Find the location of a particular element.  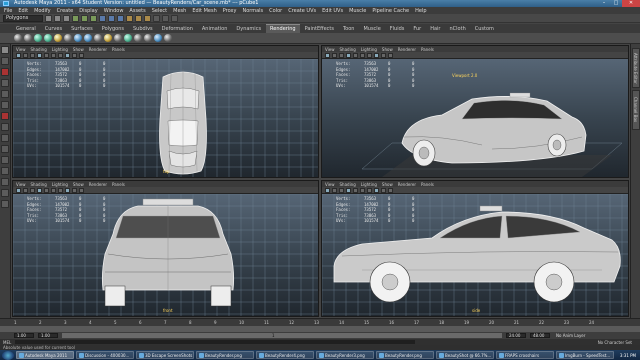

menu-item: Display is located at coordinates (88, 11).